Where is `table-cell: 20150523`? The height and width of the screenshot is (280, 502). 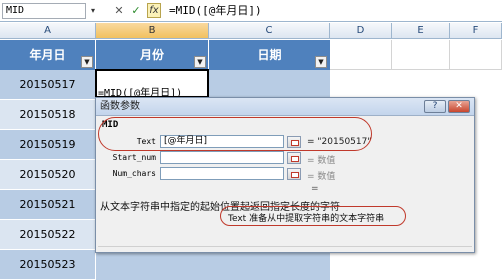 table-cell: 20150523 is located at coordinates (48, 265).